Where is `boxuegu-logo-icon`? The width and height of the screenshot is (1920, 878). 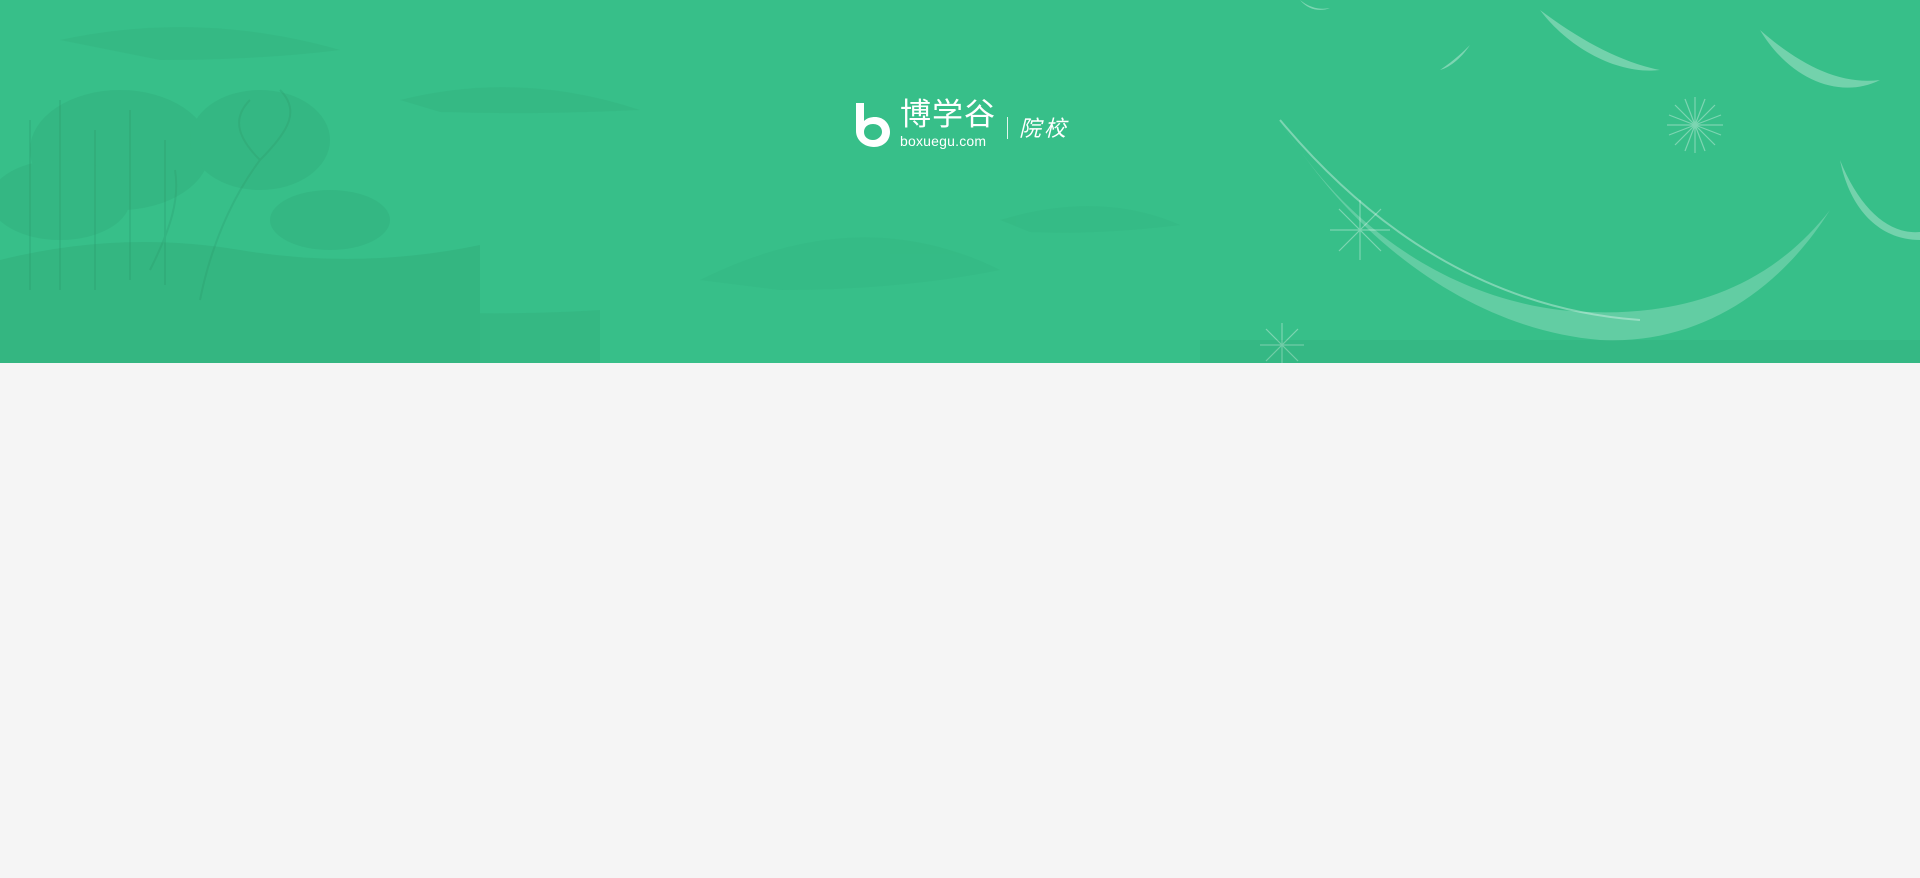 boxuegu-logo-icon is located at coordinates (873, 125).